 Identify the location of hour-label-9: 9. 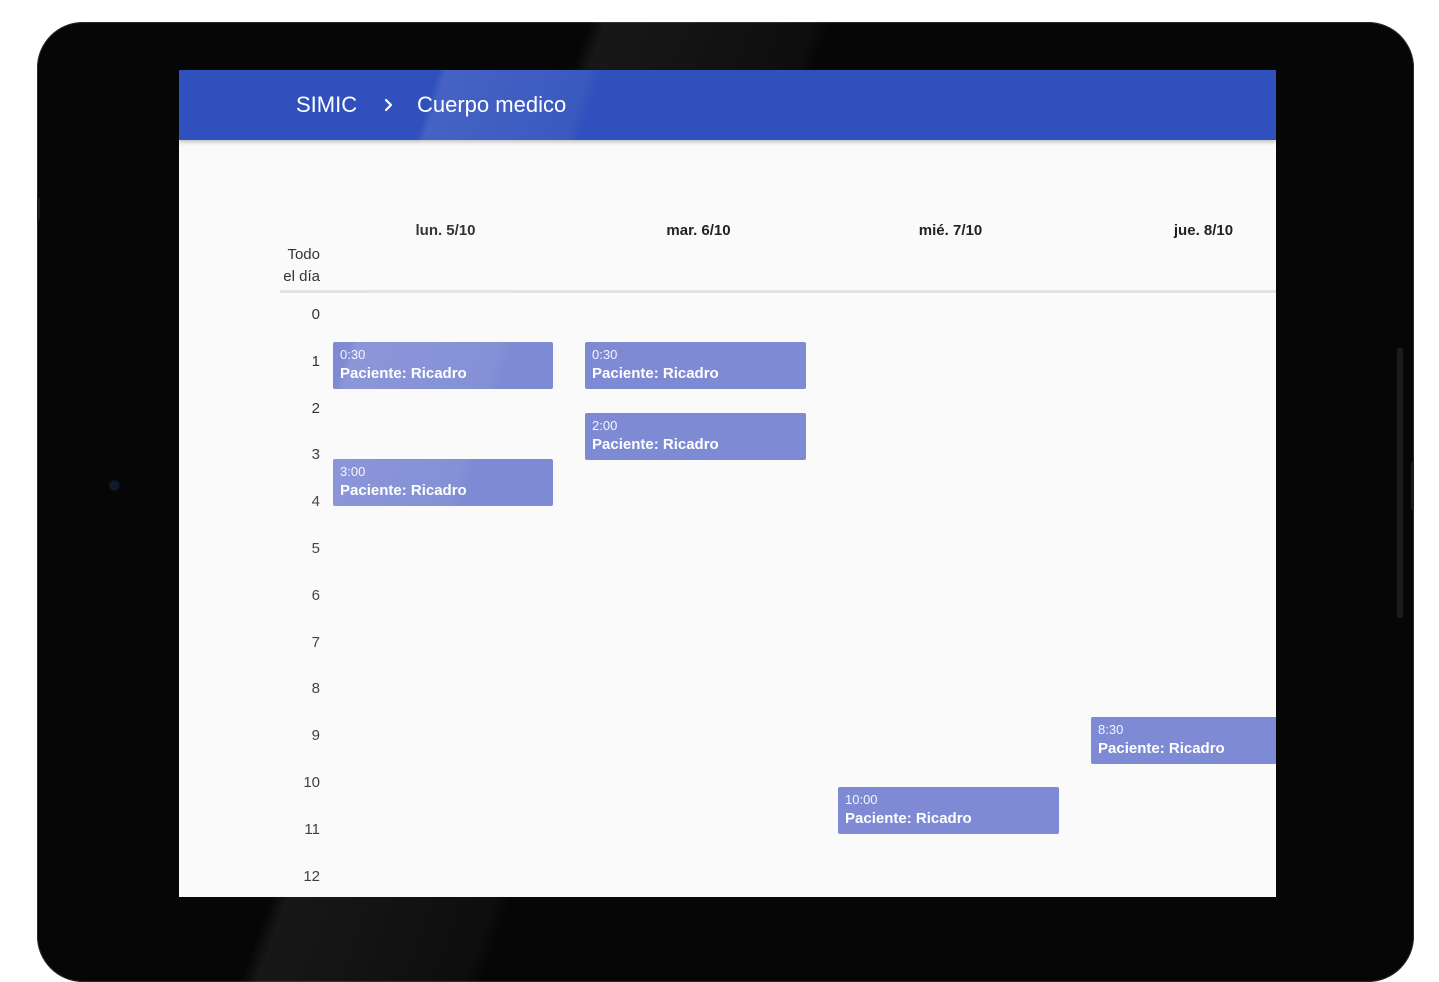
(315, 736).